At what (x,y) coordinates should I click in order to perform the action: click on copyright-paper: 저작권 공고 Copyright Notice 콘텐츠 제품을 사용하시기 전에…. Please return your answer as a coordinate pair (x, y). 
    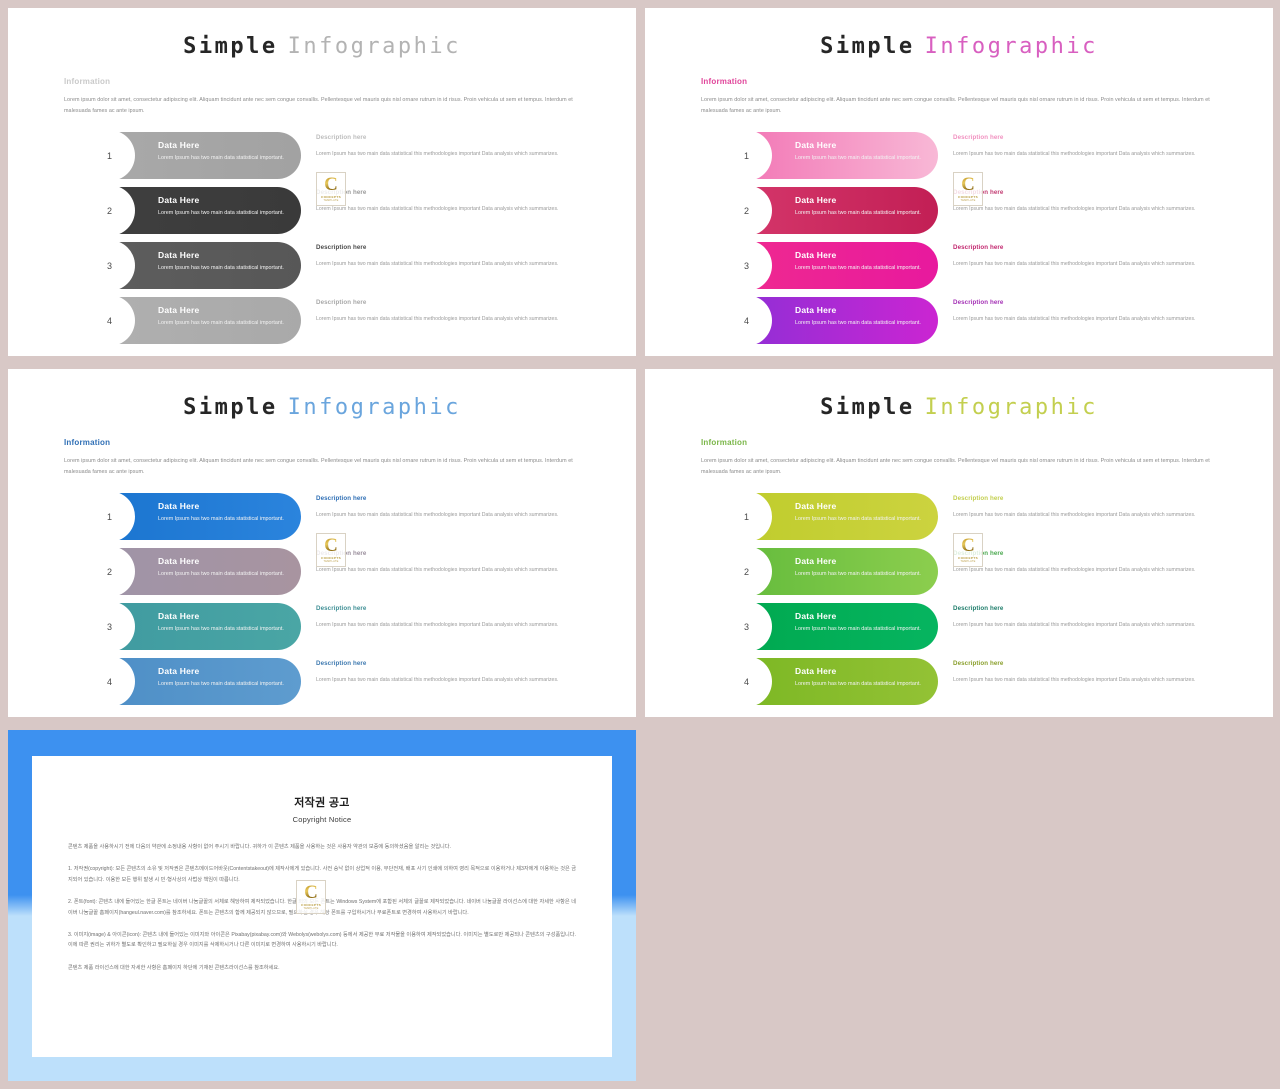
    Looking at the image, I should click on (322, 906).